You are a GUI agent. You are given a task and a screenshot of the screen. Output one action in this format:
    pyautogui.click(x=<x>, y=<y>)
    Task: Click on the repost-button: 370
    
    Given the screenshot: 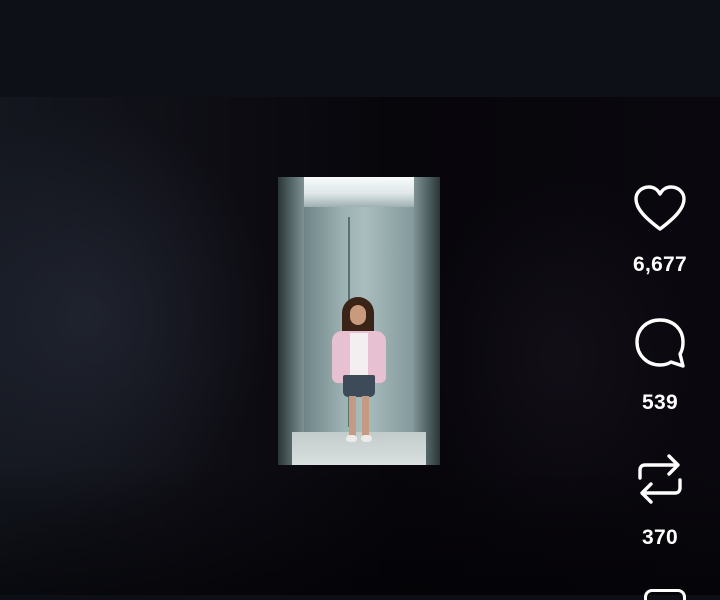 What is the action you would take?
    pyautogui.click(x=660, y=500)
    